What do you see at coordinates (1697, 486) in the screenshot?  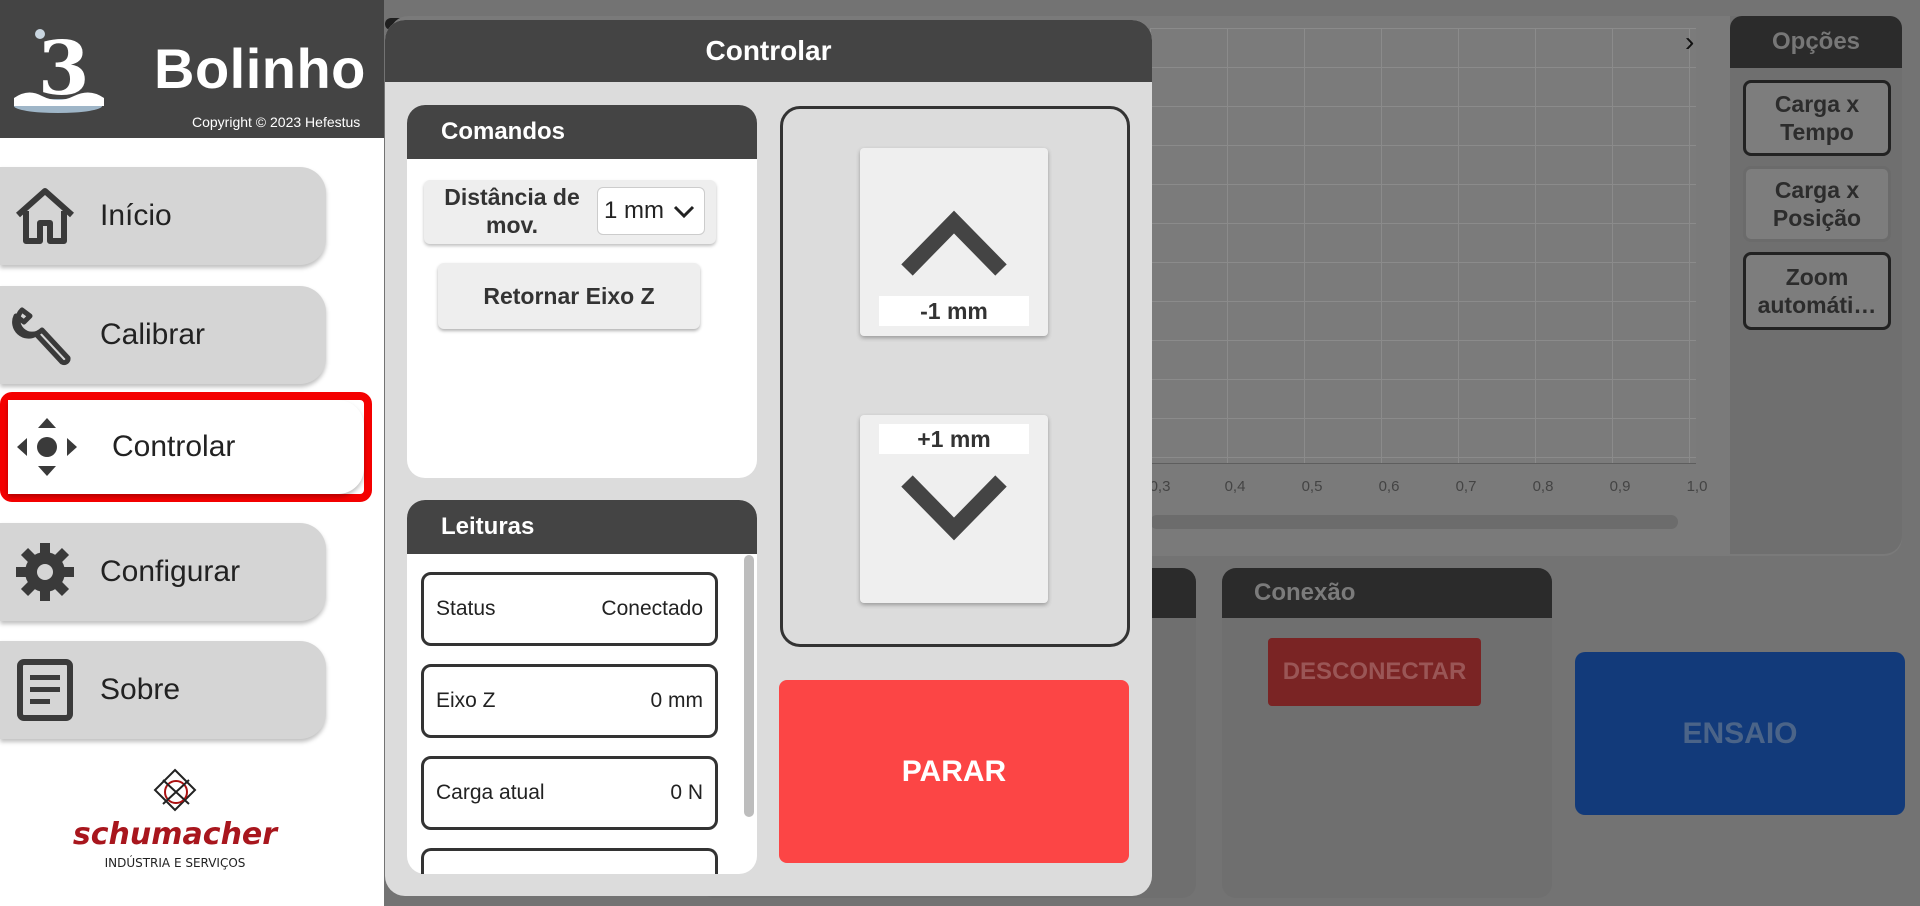 I see `chart-x-tick: 1,0` at bounding box center [1697, 486].